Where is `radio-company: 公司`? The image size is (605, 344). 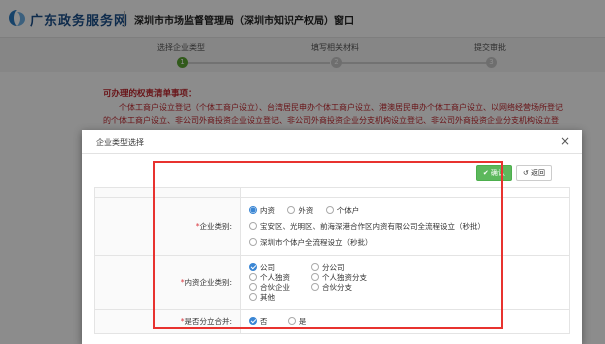
radio-company: 公司 is located at coordinates (275, 267).